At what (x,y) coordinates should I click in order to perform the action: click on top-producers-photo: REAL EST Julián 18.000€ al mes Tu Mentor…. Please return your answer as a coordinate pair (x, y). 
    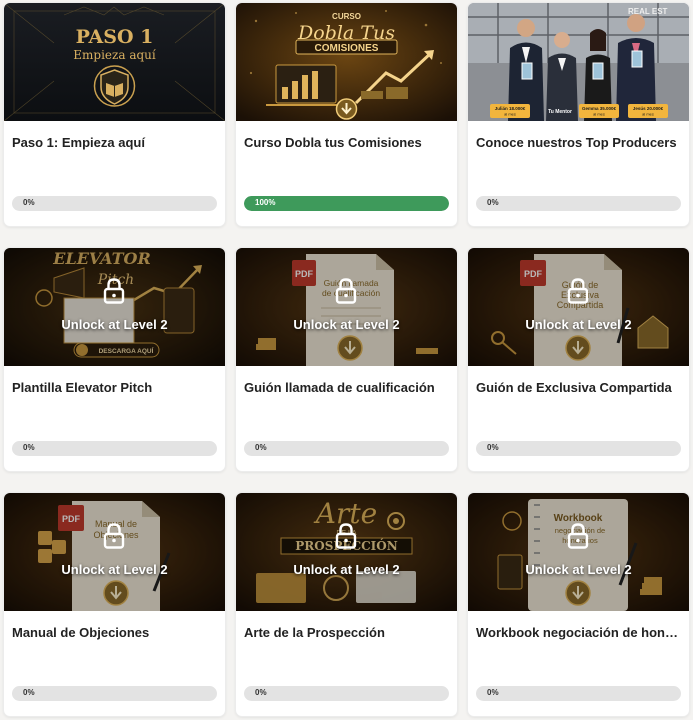
    Looking at the image, I should click on (578, 62).